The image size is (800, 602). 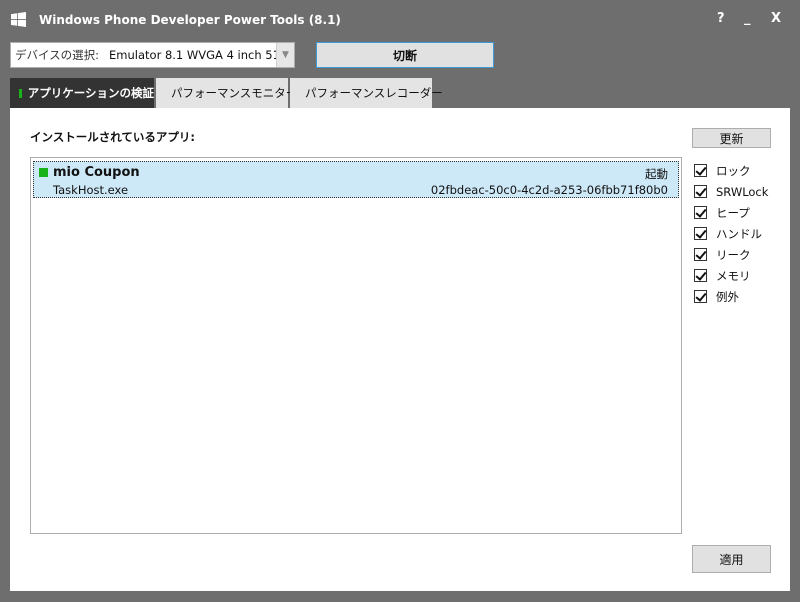 What do you see at coordinates (733, 254) in the screenshot?
I see `check-label: リーク` at bounding box center [733, 254].